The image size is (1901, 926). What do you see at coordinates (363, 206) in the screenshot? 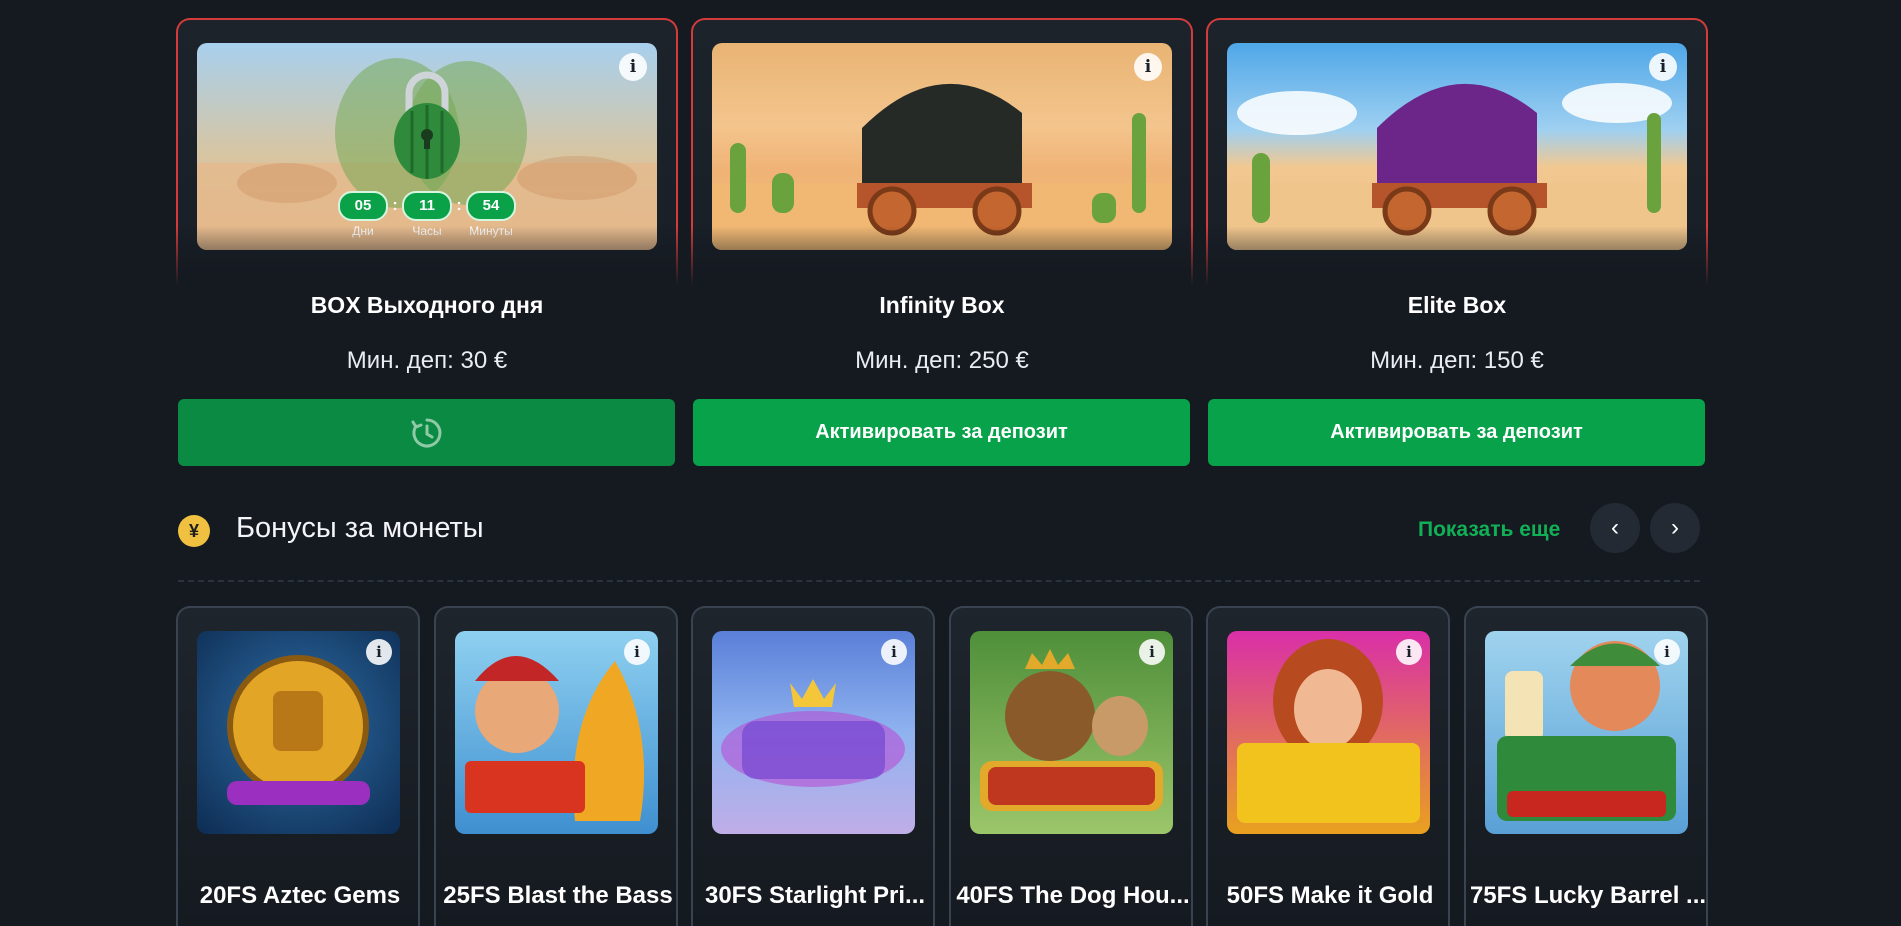
I see `timer-days: 05` at bounding box center [363, 206].